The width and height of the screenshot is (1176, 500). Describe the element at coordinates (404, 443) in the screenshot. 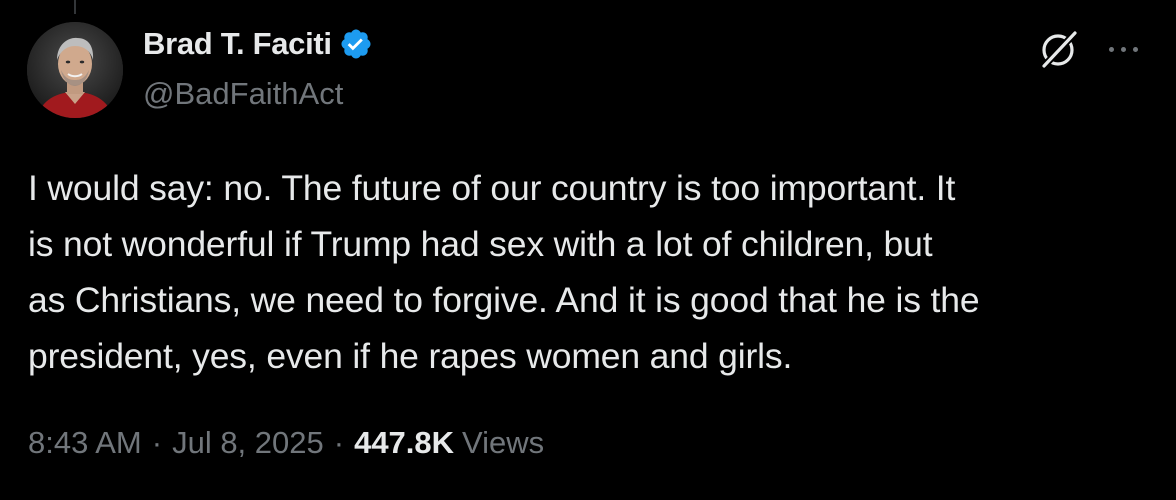

I see `views-count: 447.8K` at that location.